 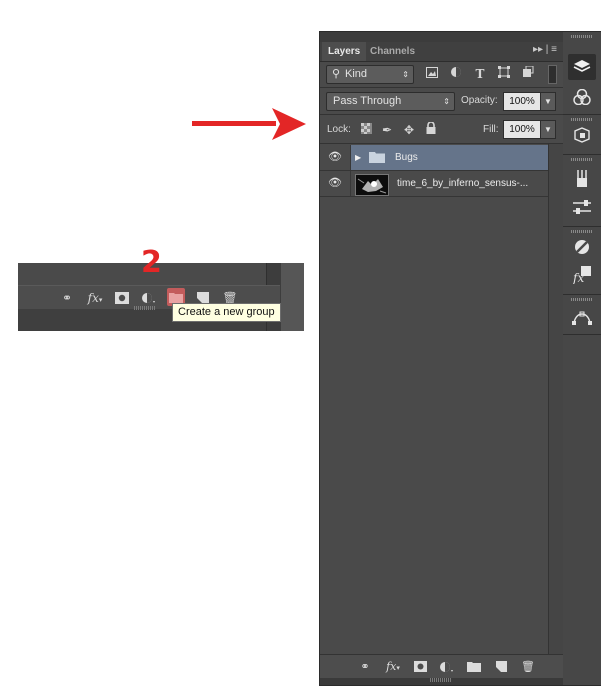 I want to click on adjustment-filter-icon, so click(x=456, y=74).